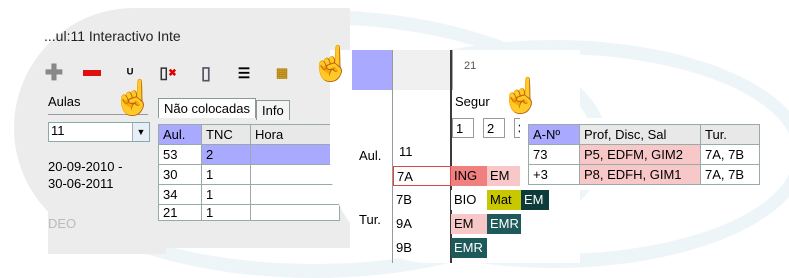 The width and height of the screenshot is (789, 278). I want to click on door-icon: ▯, so click(206, 73).